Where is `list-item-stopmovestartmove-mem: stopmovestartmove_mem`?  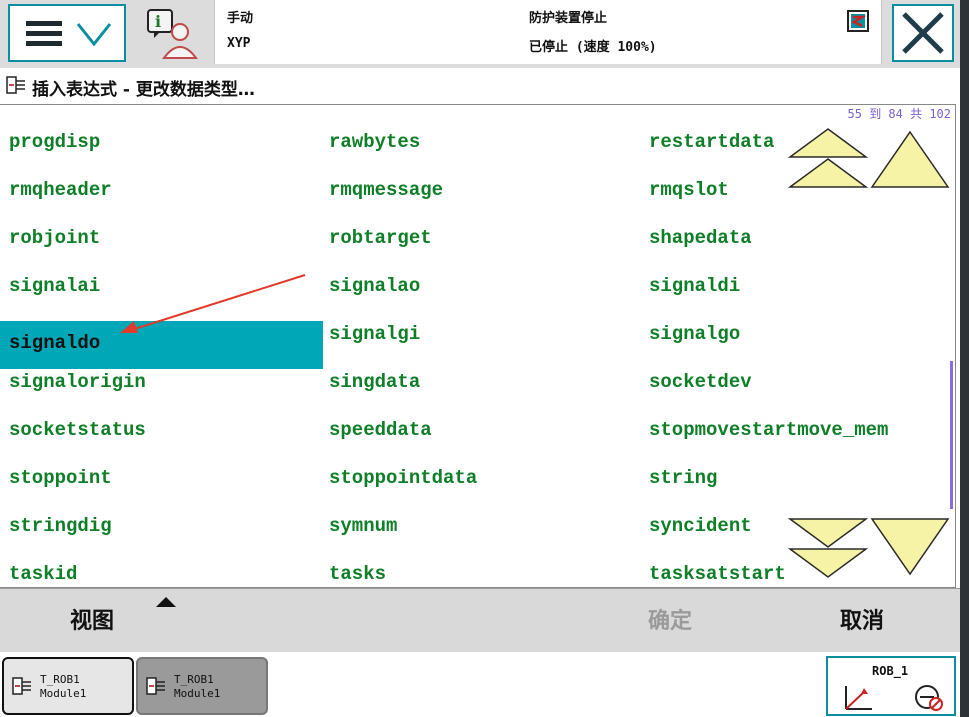
list-item-stopmovestartmove-mem: stopmovestartmove_mem is located at coordinates (797, 433).